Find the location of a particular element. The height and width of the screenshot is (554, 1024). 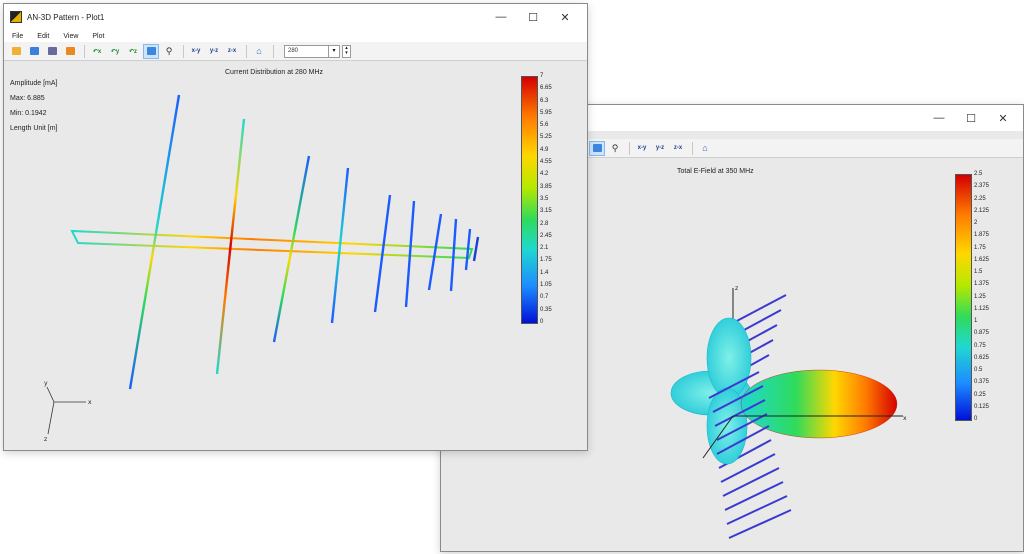

colorbar-tick-label: 2.1 is located at coordinates (544, 248).